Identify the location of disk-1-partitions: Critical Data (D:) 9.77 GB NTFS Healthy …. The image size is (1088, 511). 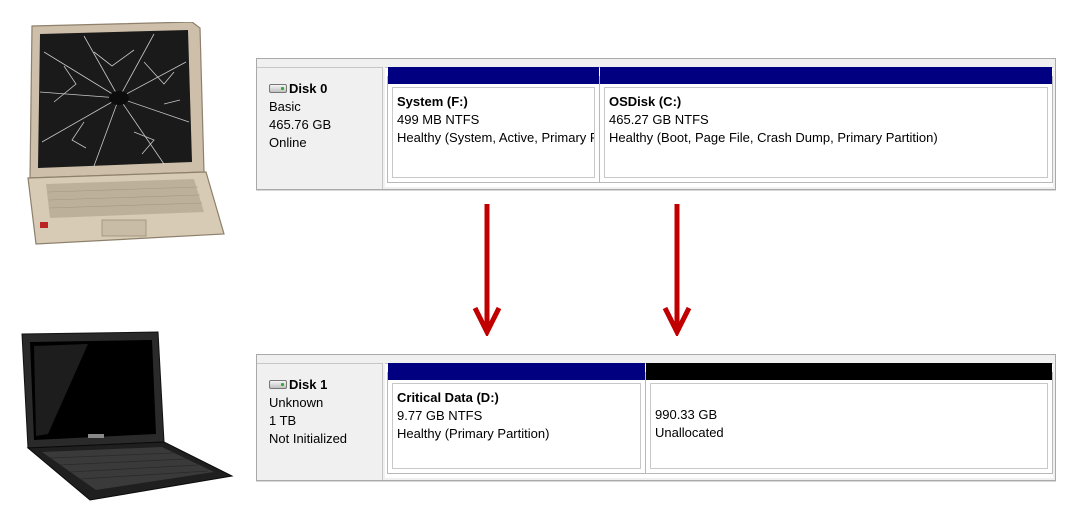
(719, 420).